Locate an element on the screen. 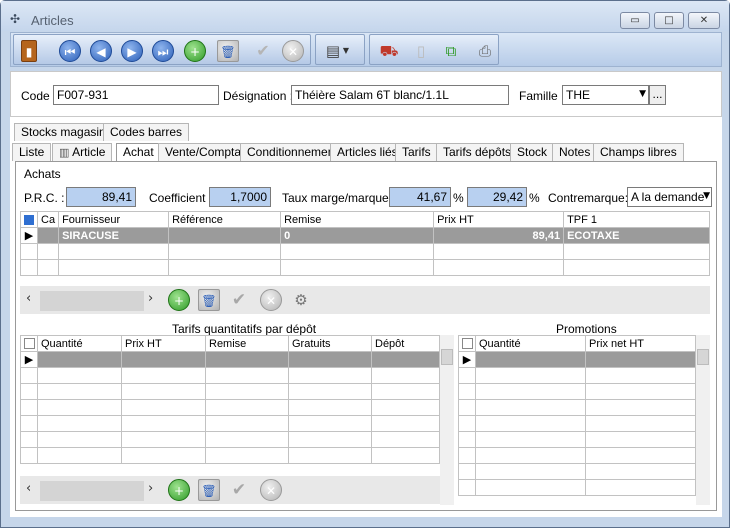 The width and height of the screenshot is (730, 528). cell-fournisseur: SIRACUSE is located at coordinates (114, 235).